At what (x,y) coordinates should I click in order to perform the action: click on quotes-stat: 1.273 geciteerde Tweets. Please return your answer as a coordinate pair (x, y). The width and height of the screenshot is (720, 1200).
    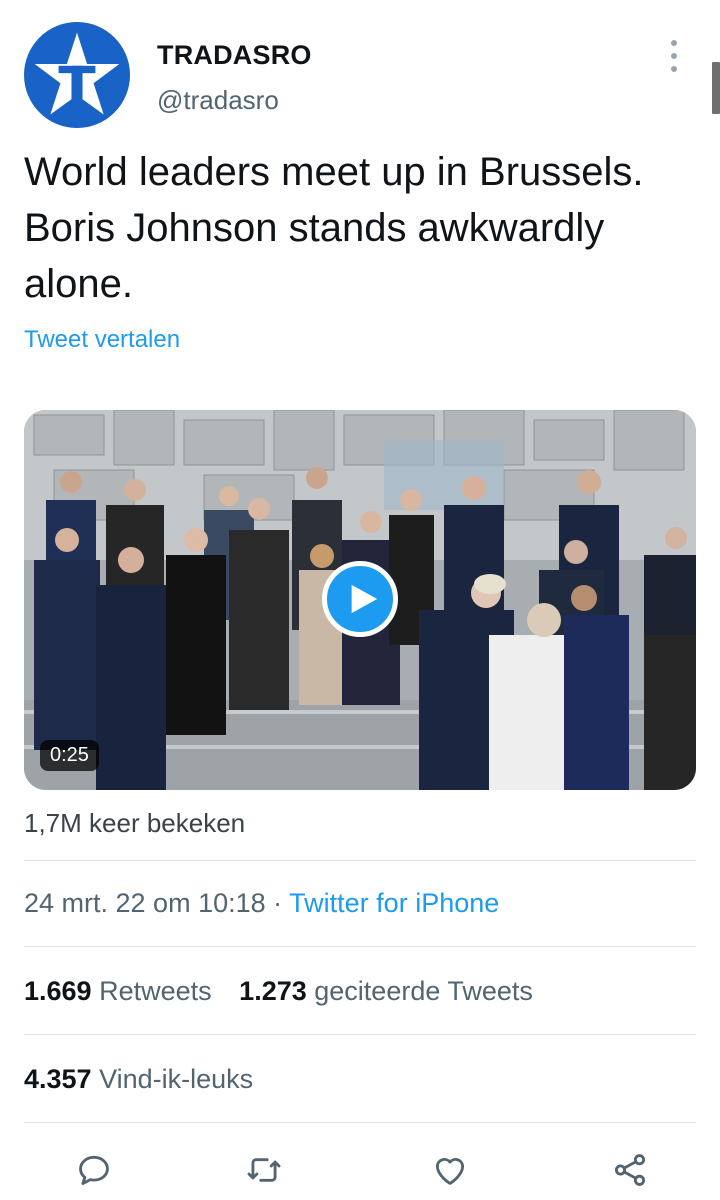
    Looking at the image, I should click on (386, 991).